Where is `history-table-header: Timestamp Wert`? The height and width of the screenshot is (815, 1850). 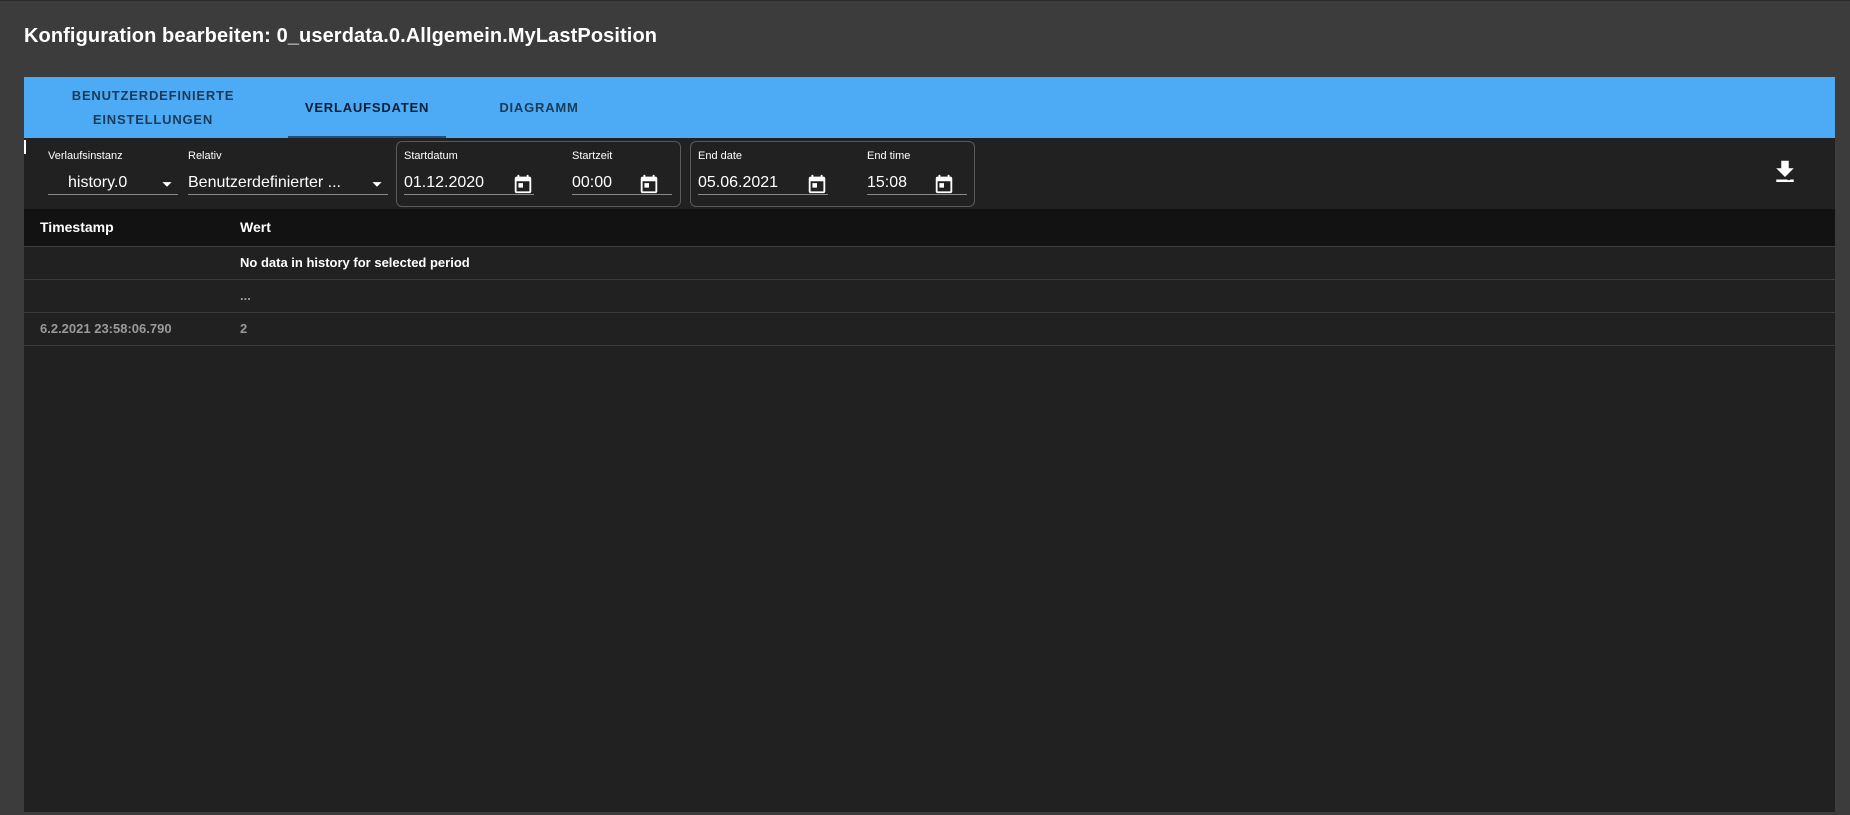
history-table-header: Timestamp Wert is located at coordinates (929, 228).